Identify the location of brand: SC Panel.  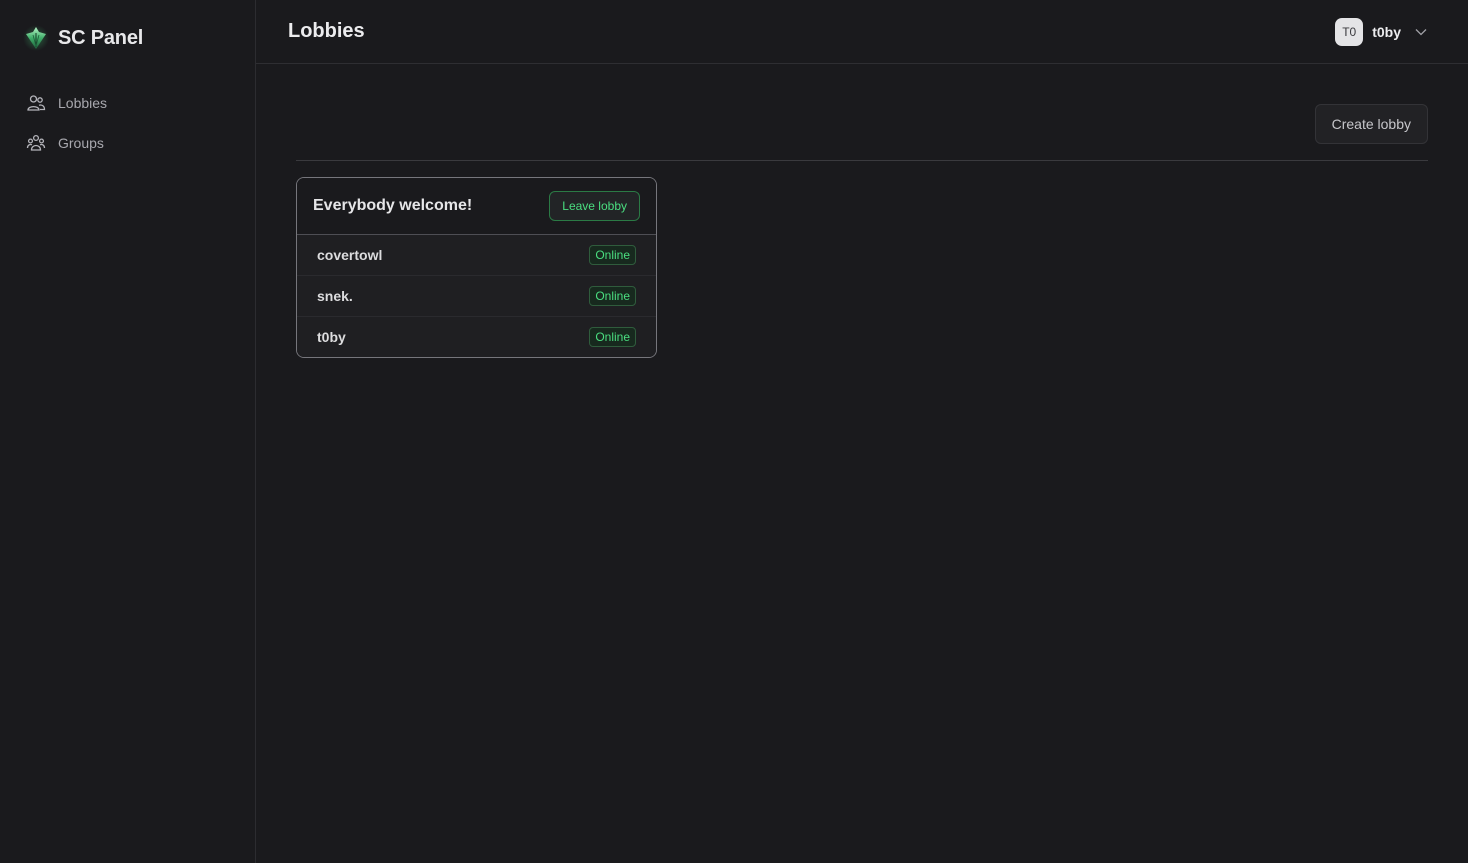
(82, 38).